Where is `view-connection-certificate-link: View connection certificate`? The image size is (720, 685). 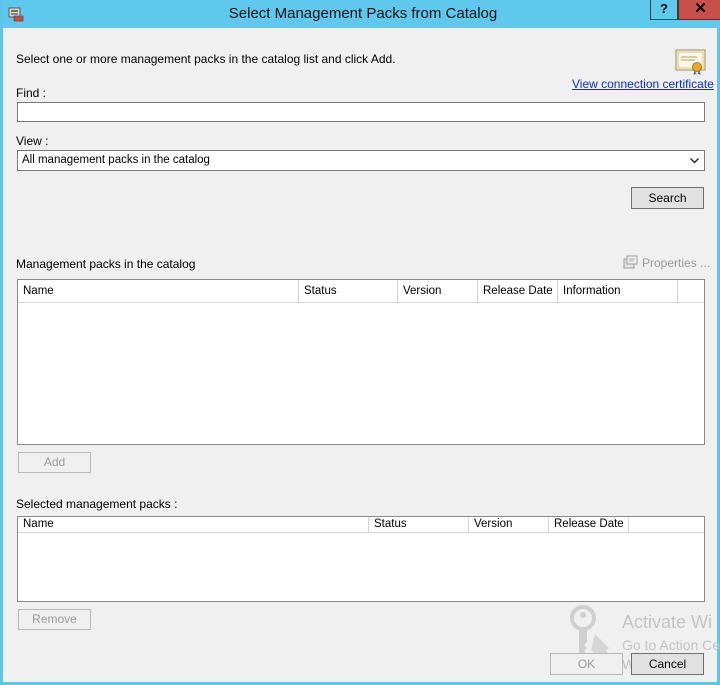
view-connection-certificate-link: View connection certificate is located at coordinates (643, 84).